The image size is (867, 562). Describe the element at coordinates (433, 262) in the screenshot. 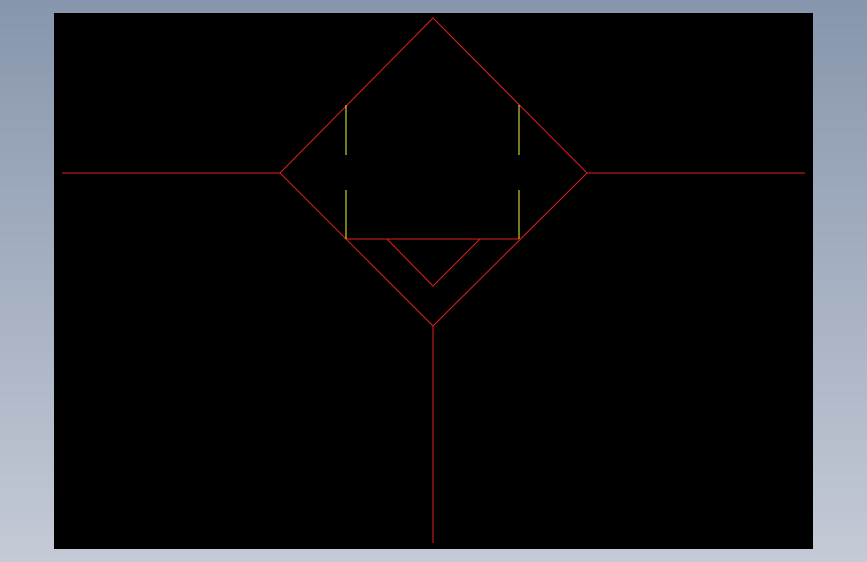

I see `inner-v-shape` at that location.